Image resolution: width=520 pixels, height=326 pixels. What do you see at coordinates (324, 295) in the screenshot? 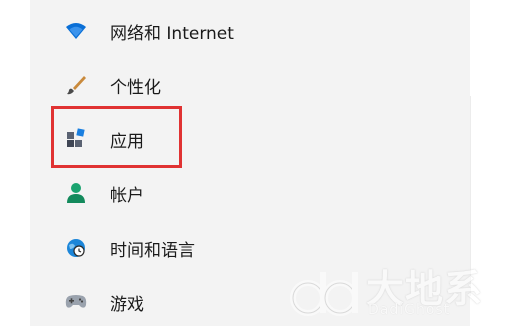
I see `watermark-logo-icon` at bounding box center [324, 295].